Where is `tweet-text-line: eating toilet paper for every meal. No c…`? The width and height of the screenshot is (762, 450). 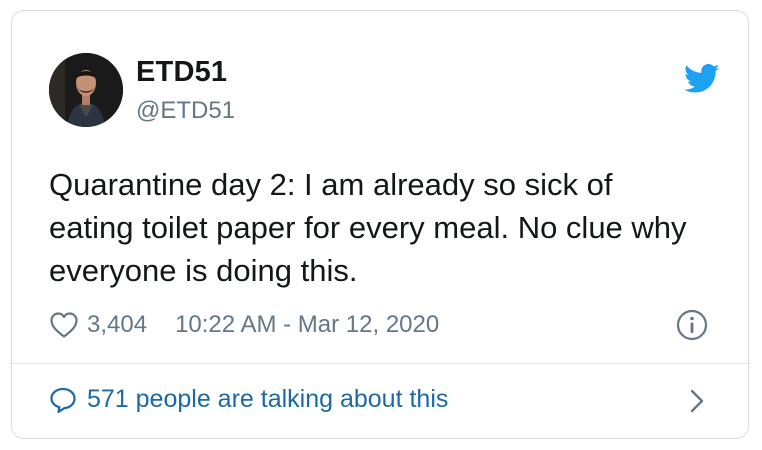 tweet-text-line: eating toilet paper for every meal. No c… is located at coordinates (368, 227).